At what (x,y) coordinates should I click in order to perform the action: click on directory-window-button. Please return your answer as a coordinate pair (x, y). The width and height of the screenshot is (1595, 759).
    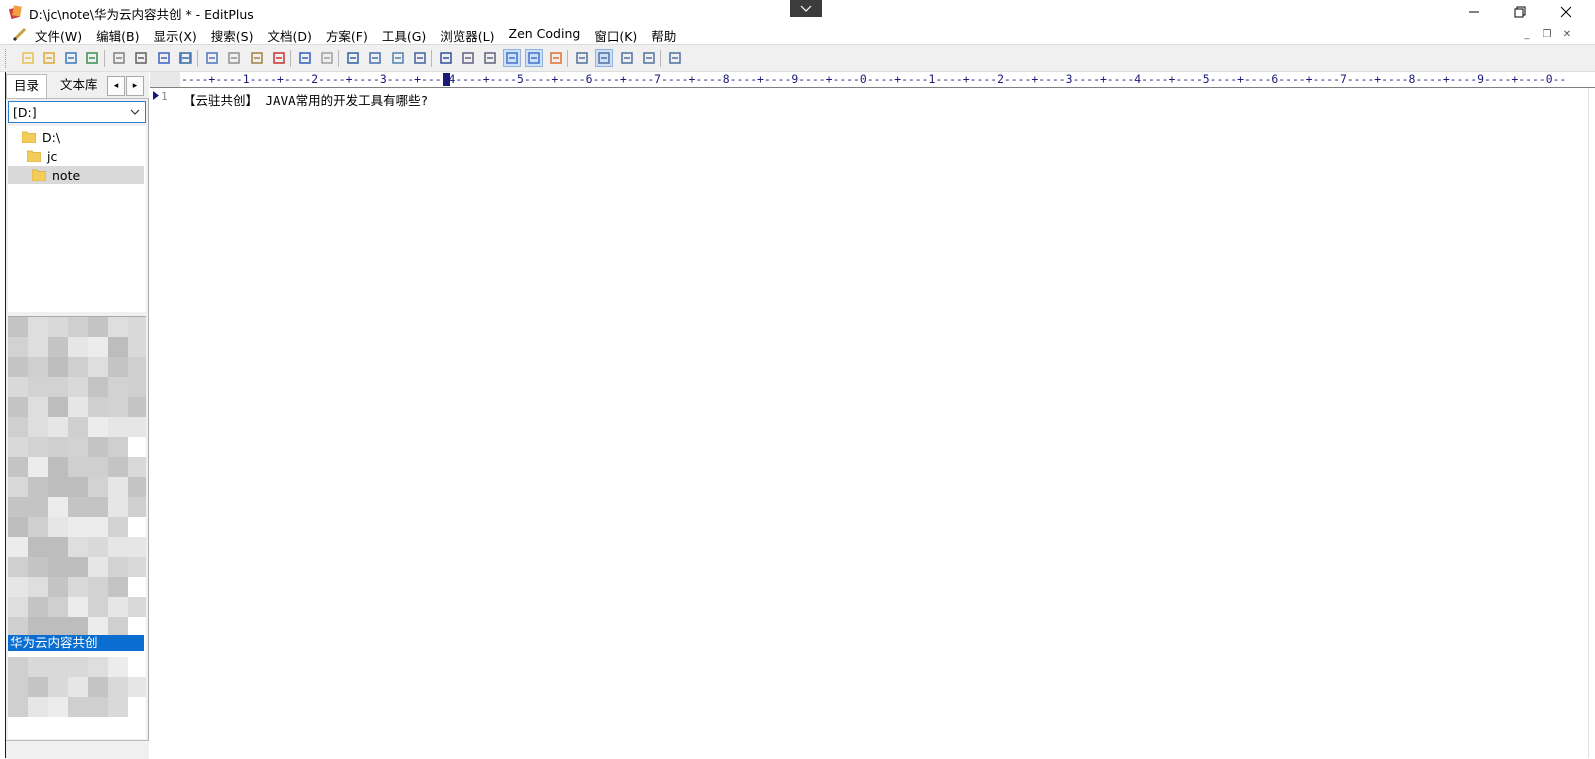
    Looking at the image, I should click on (582, 58).